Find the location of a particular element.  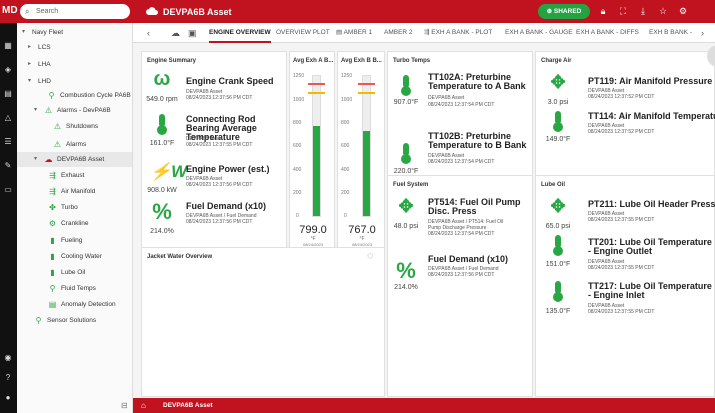

list-icon: ☰ is located at coordinates (8, 142).